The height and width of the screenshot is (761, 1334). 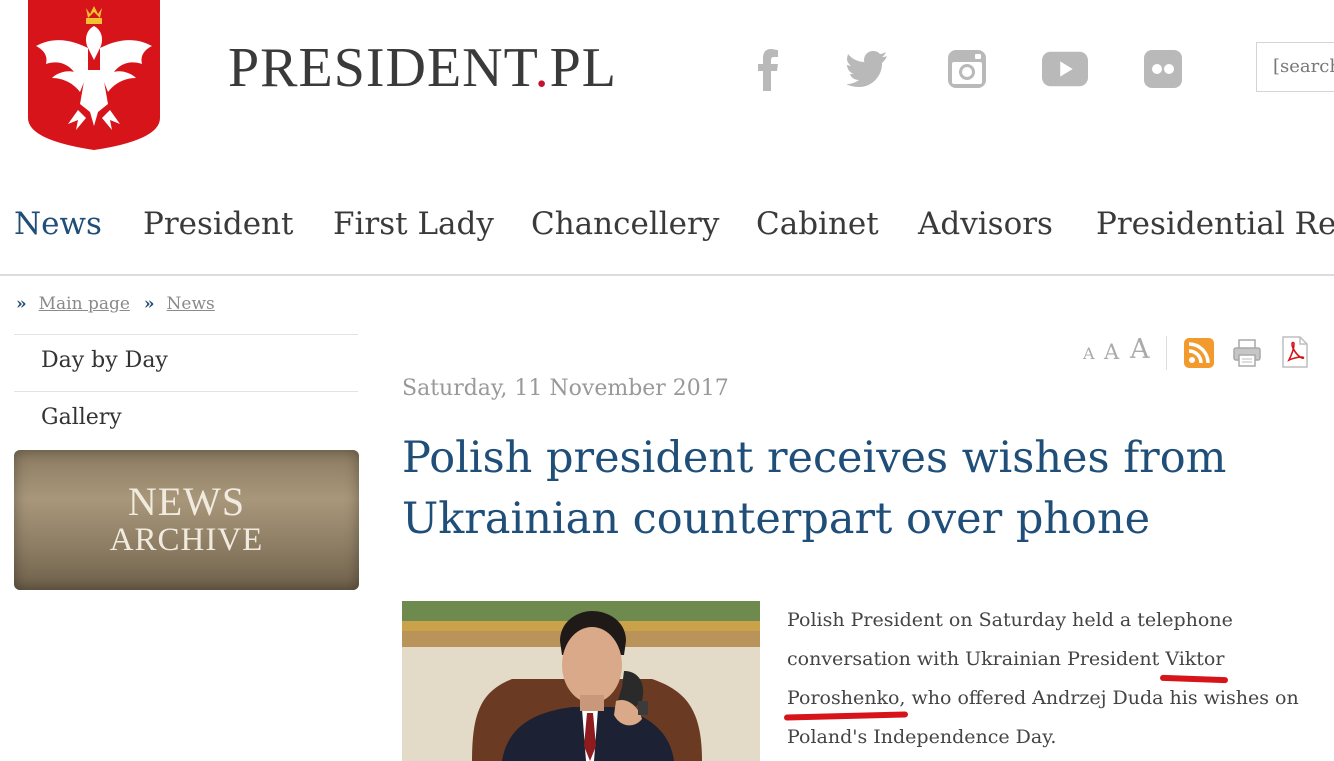 I want to click on font-size-medium-button: A, so click(x=1111, y=352).